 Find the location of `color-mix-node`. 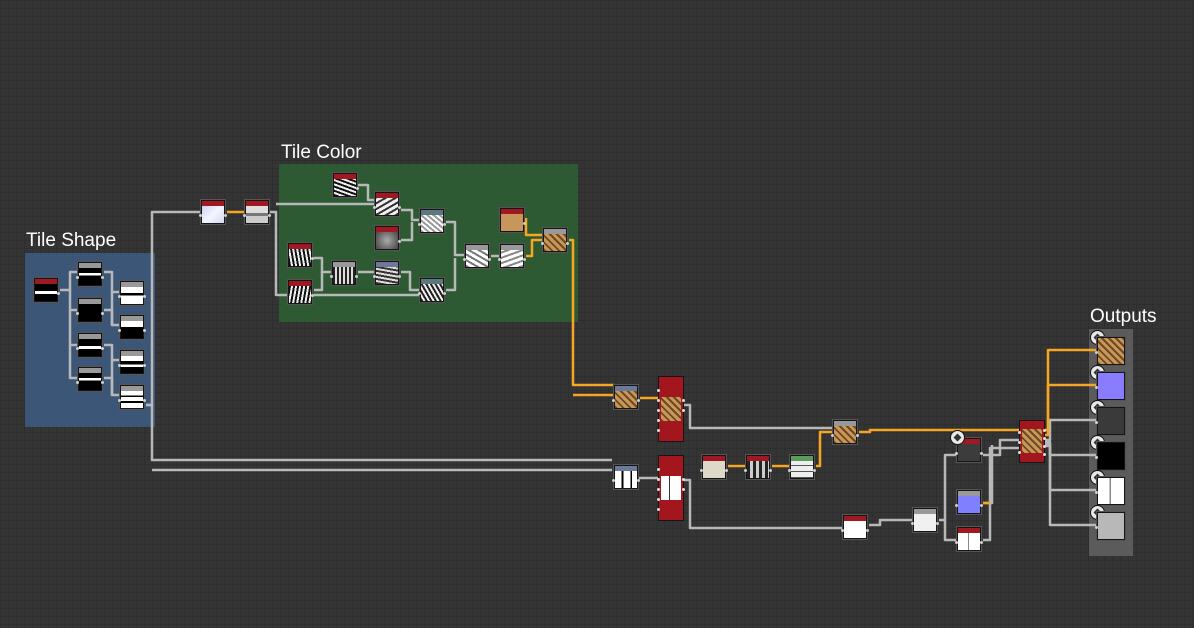

color-mix-node is located at coordinates (845, 432).